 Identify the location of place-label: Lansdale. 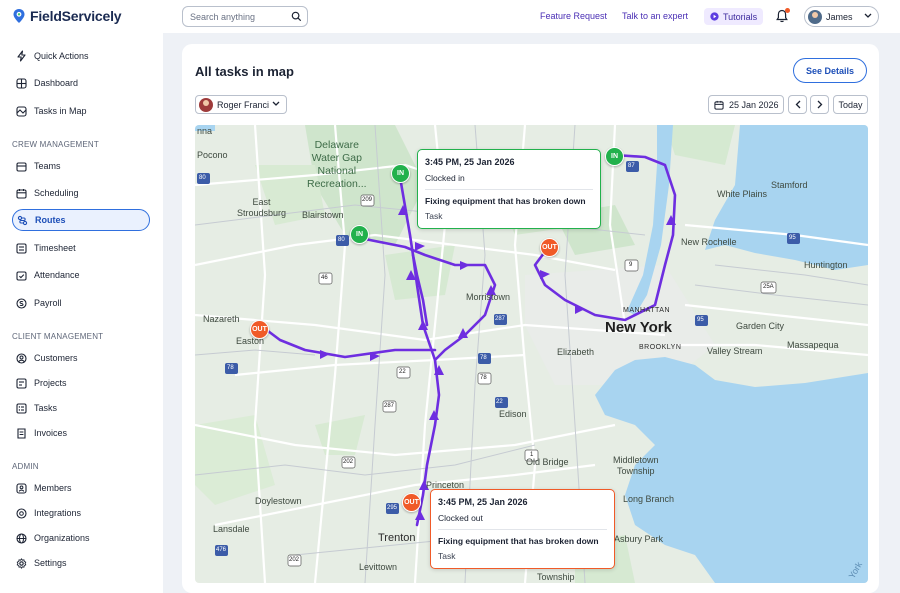
(231, 529).